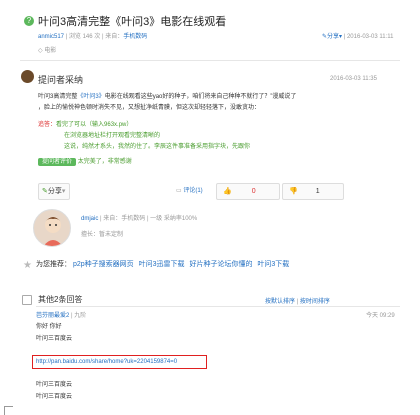 The height and width of the screenshot is (415, 420). I want to click on question-meta-right: ✎分享▾ | 2016-03-03 11:11, so click(358, 37).